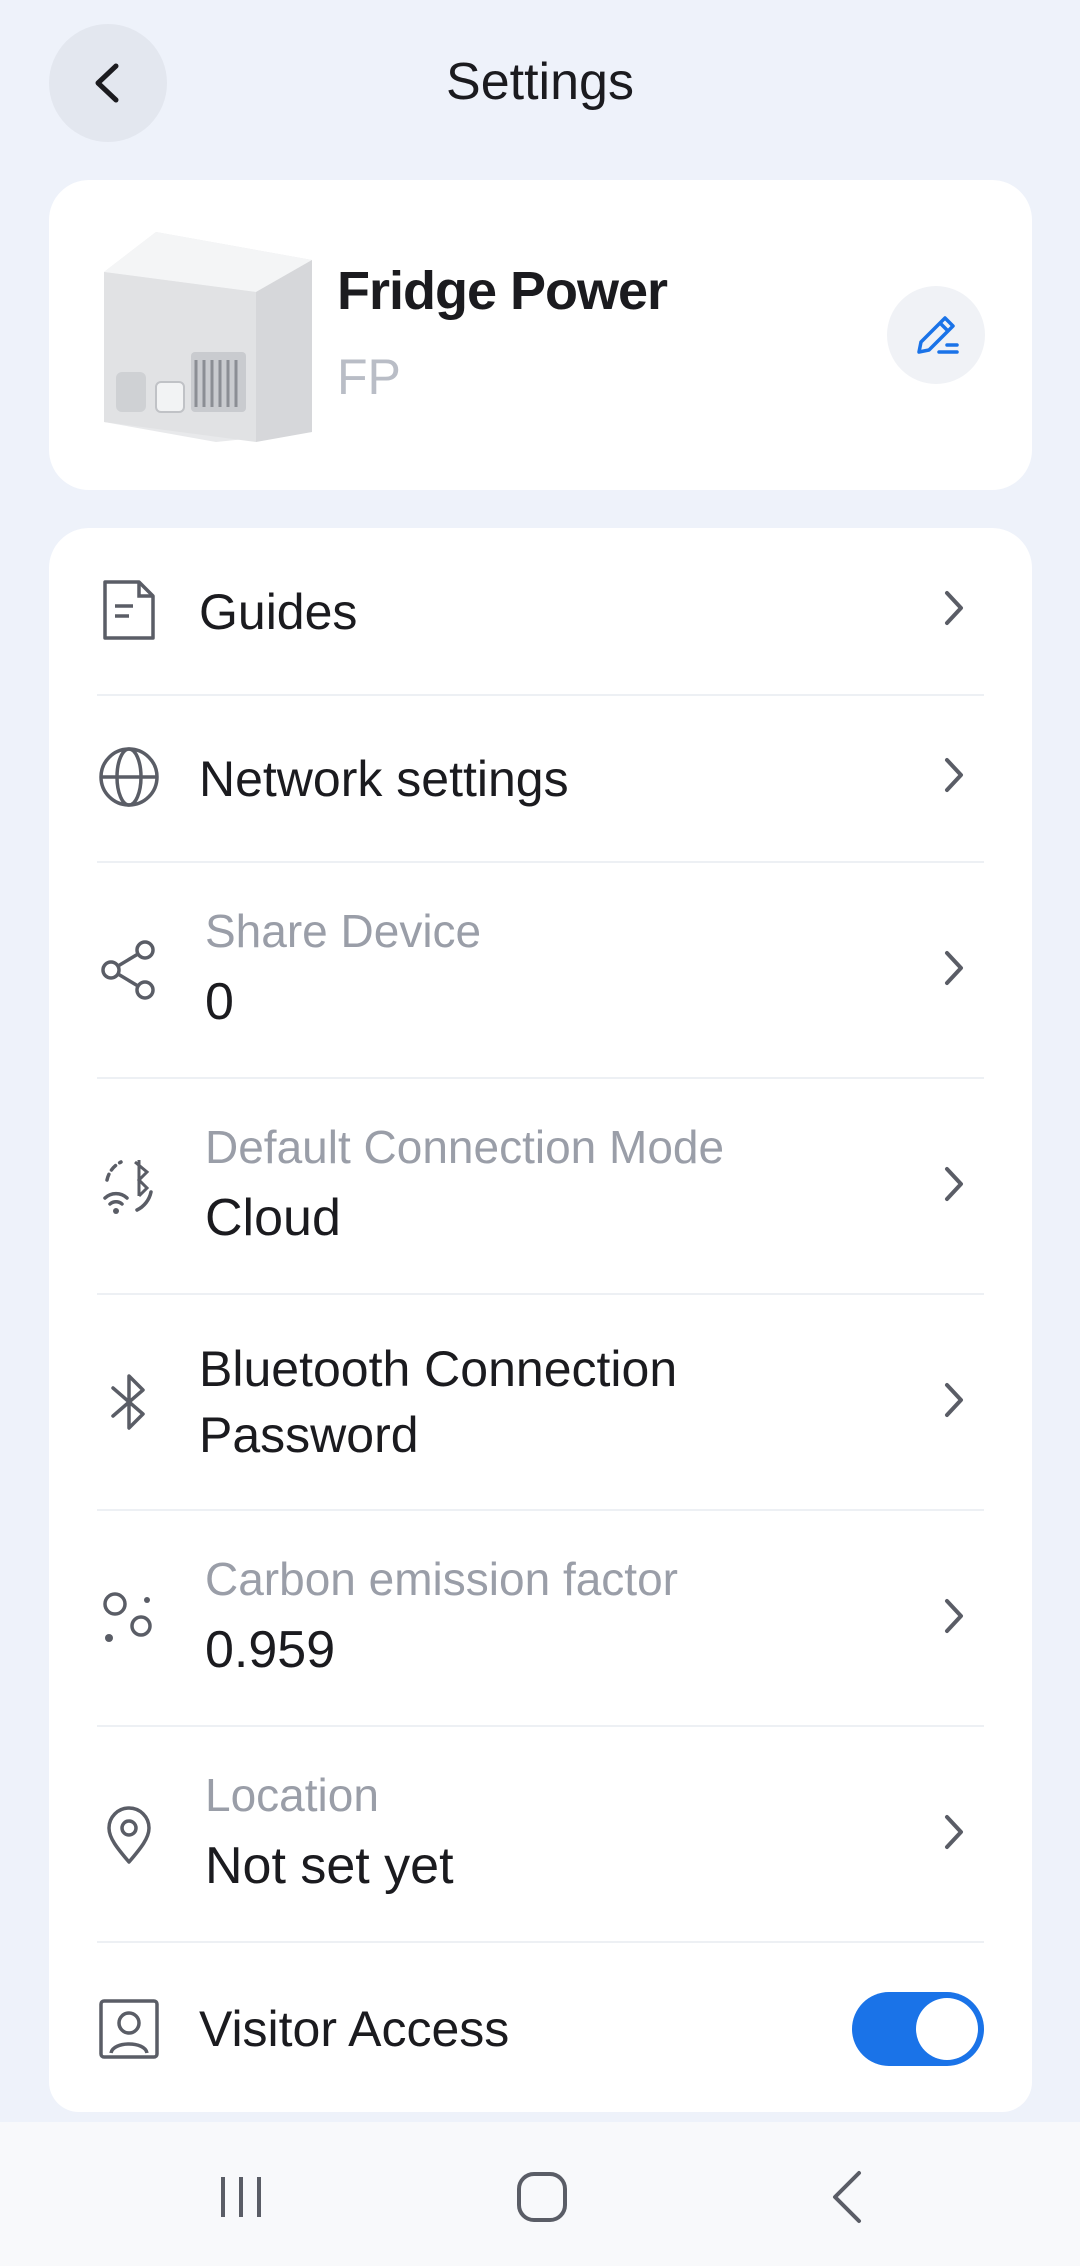  What do you see at coordinates (369, 377) in the screenshot?
I see `device-serial: FP` at bounding box center [369, 377].